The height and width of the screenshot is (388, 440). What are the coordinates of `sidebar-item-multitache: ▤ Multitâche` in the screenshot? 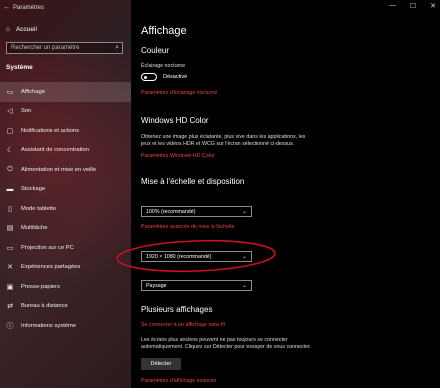 It's located at (65, 229).